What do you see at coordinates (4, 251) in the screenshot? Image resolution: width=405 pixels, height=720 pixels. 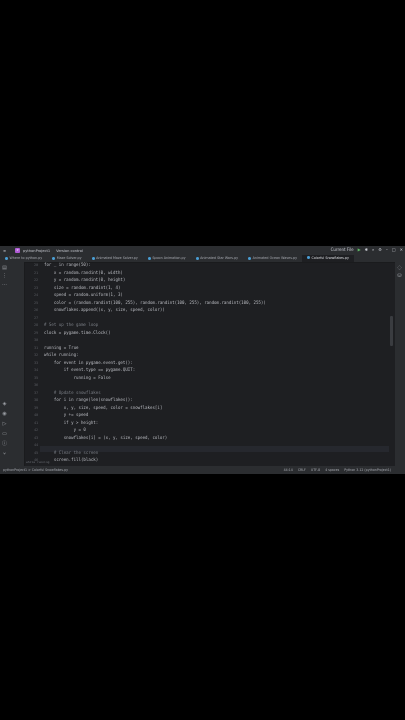 I see `menu-icon: ≡` at bounding box center [4, 251].